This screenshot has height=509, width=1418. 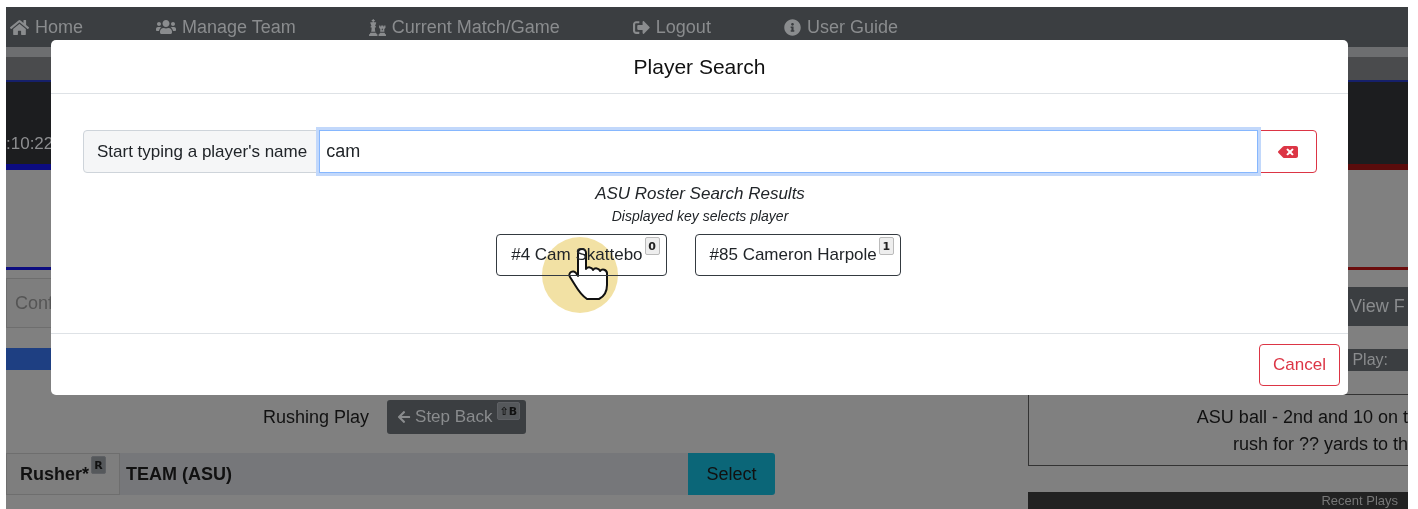 What do you see at coordinates (1299, 364) in the screenshot?
I see `cancel-button: Cancel` at bounding box center [1299, 364].